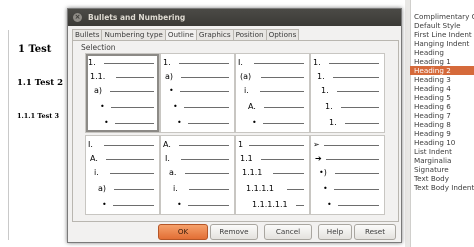 This screenshot has width=474, height=247. What do you see at coordinates (442, 178) in the screenshot?
I see `style-item: Text Body` at bounding box center [442, 178].